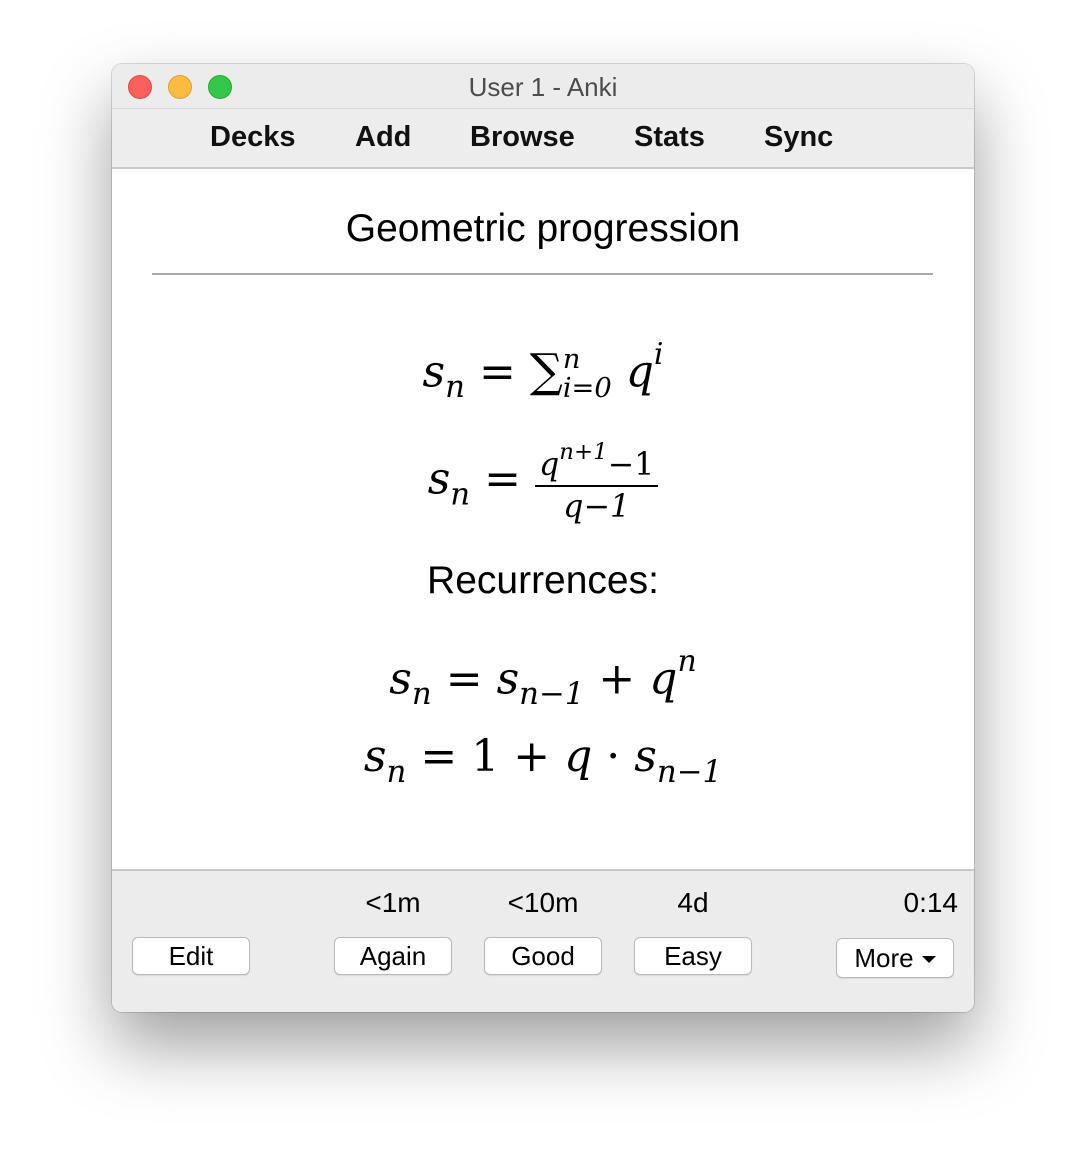 This screenshot has width=1086, height=1172. What do you see at coordinates (543, 371) in the screenshot?
I see `formula-sum: sn = ∑ n i=0 qi` at bounding box center [543, 371].